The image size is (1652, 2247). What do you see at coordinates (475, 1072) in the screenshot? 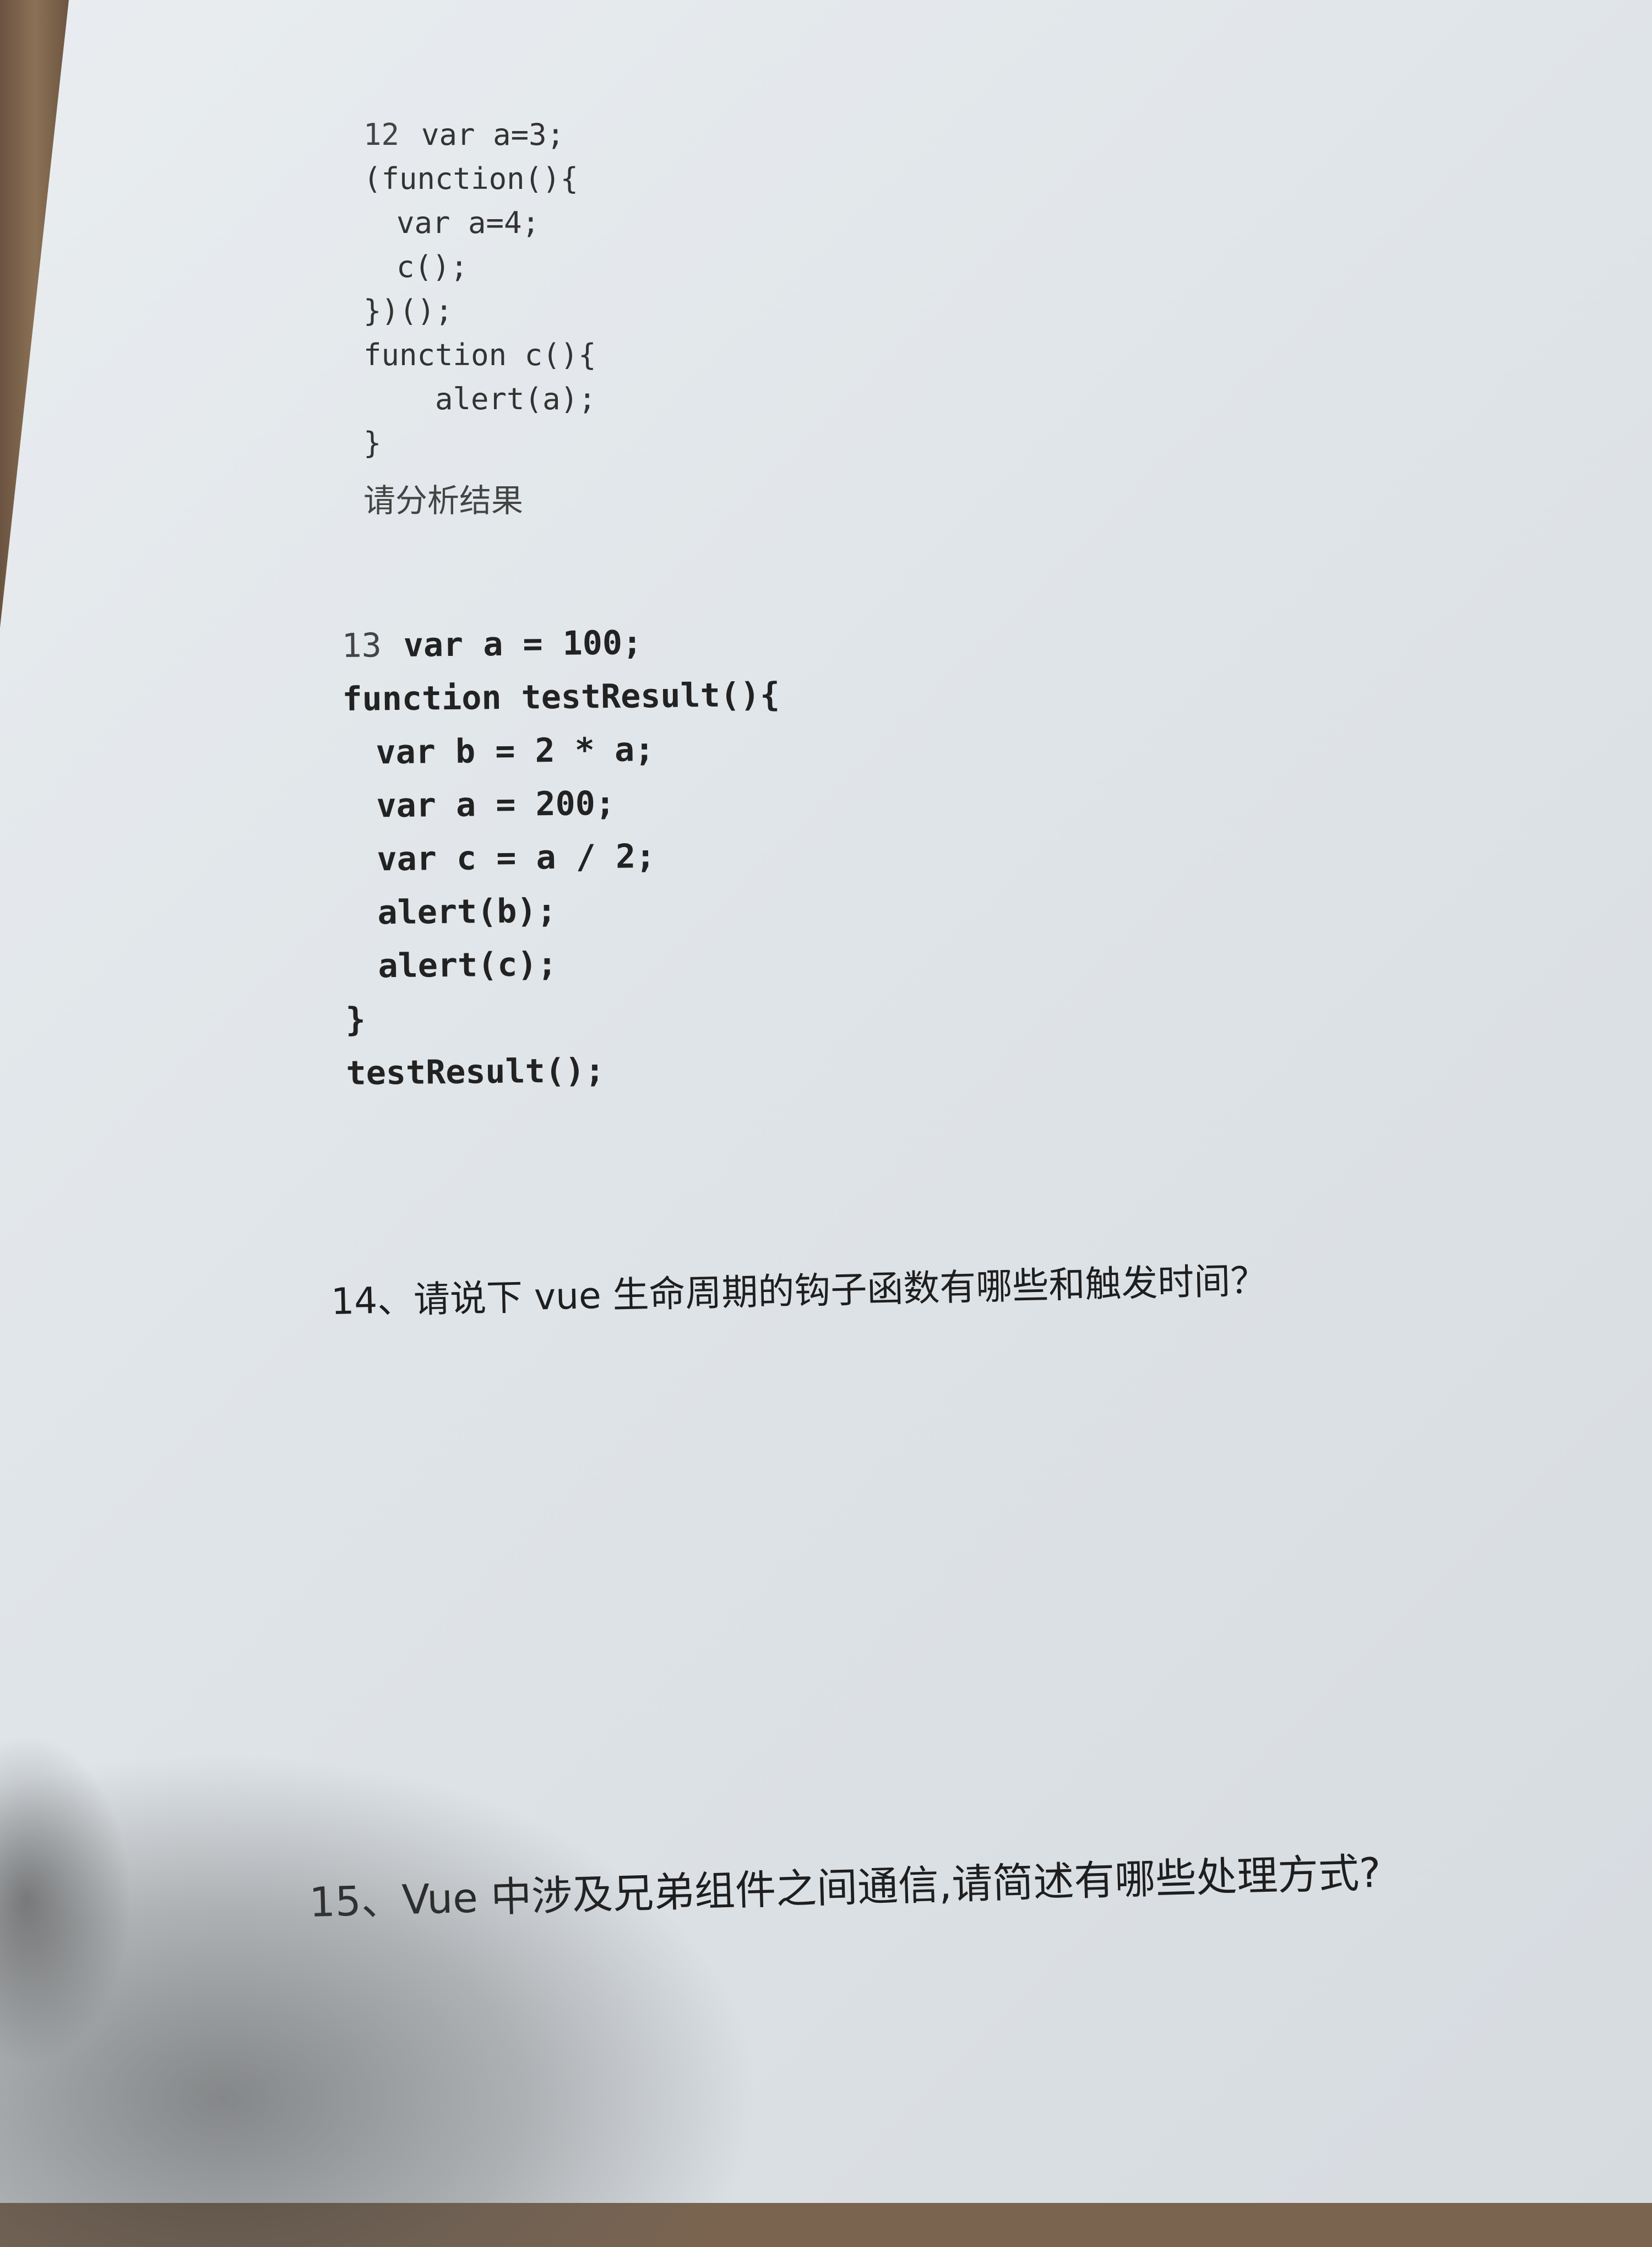
I see `code-line: testResult();` at bounding box center [475, 1072].